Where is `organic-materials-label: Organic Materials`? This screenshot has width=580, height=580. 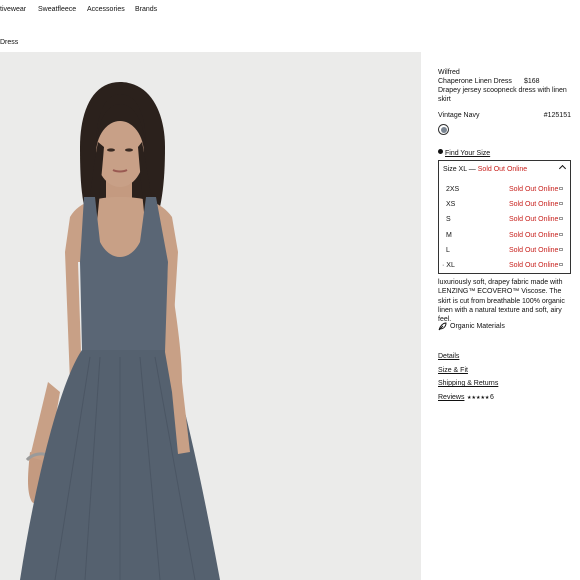 organic-materials-label: Organic Materials is located at coordinates (477, 326).